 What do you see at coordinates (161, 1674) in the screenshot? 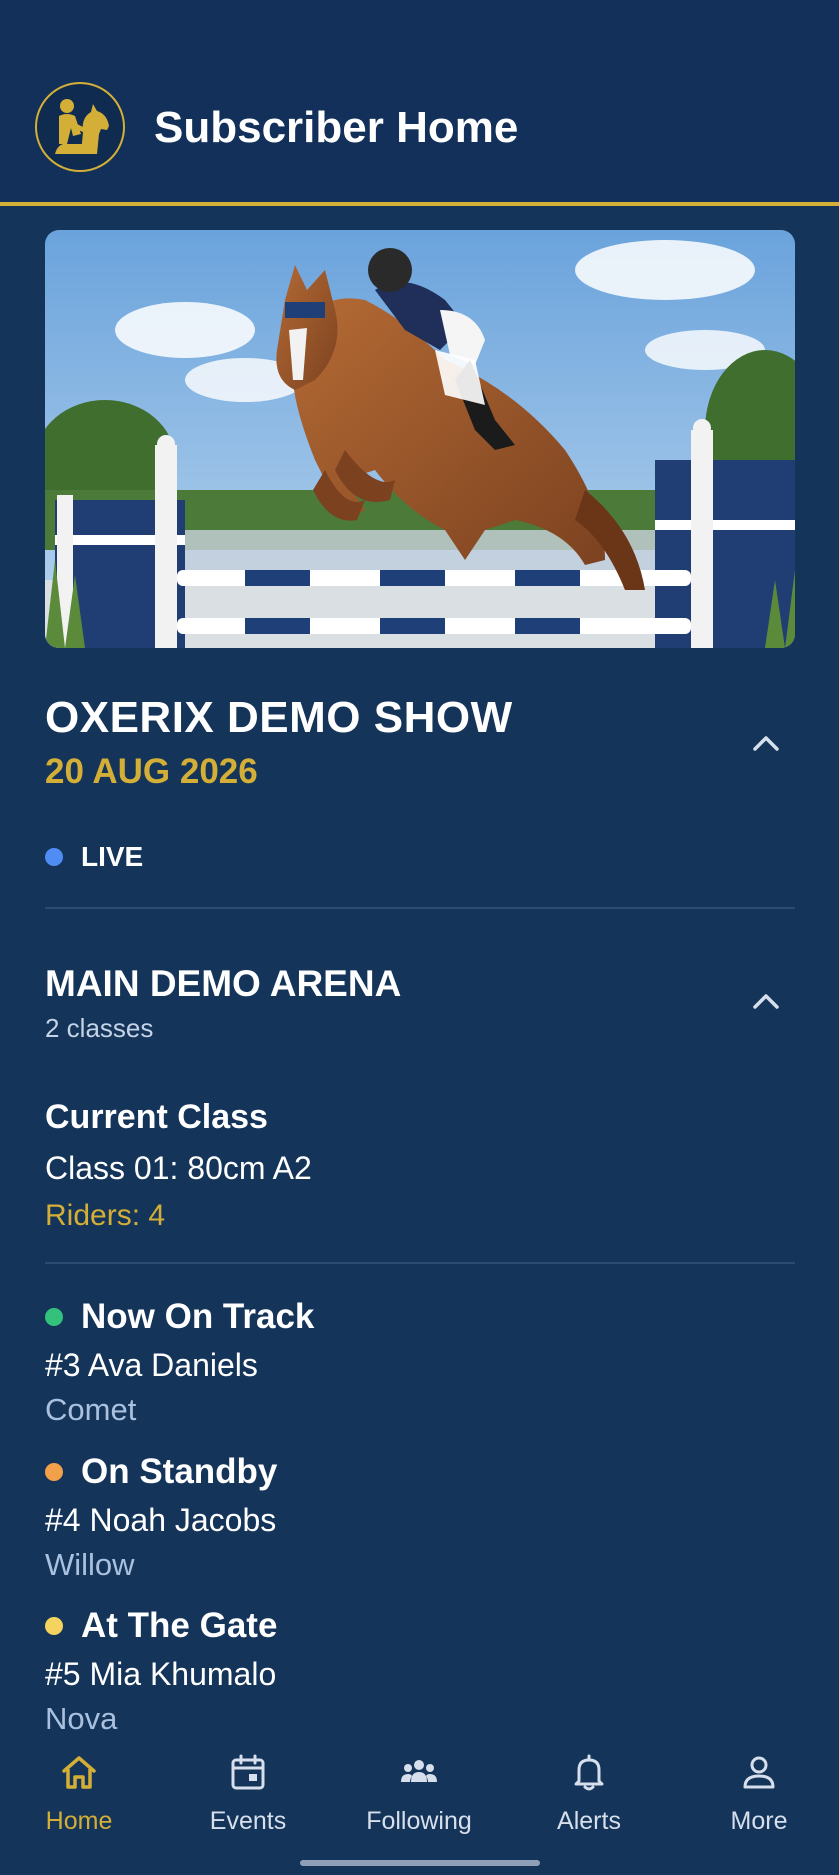
I see `rider-name: #5 Mia Khumalo` at bounding box center [161, 1674].